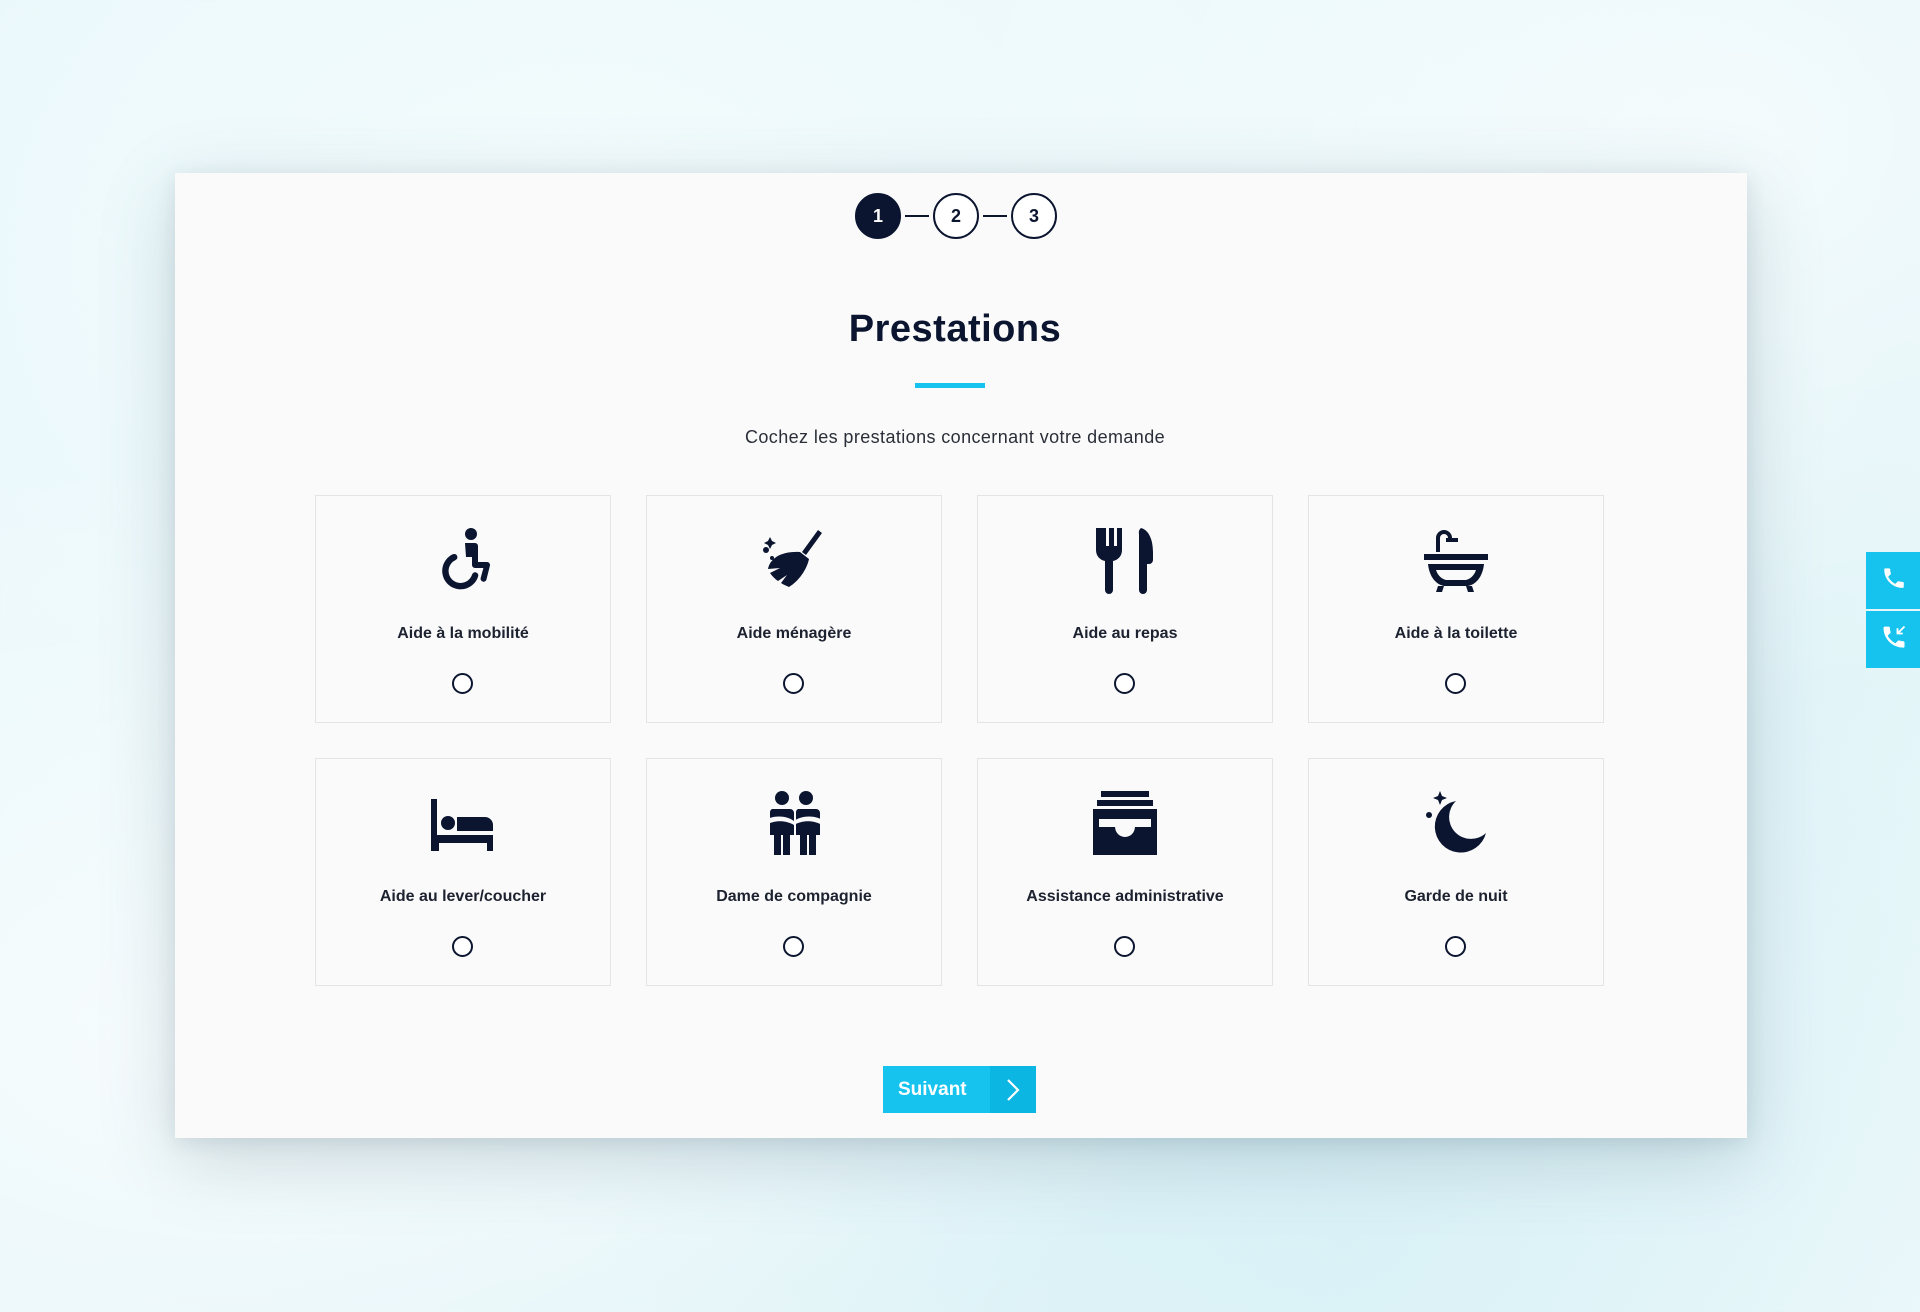 This screenshot has height=1312, width=1920. I want to click on option-label: Aide ménagère, so click(794, 633).